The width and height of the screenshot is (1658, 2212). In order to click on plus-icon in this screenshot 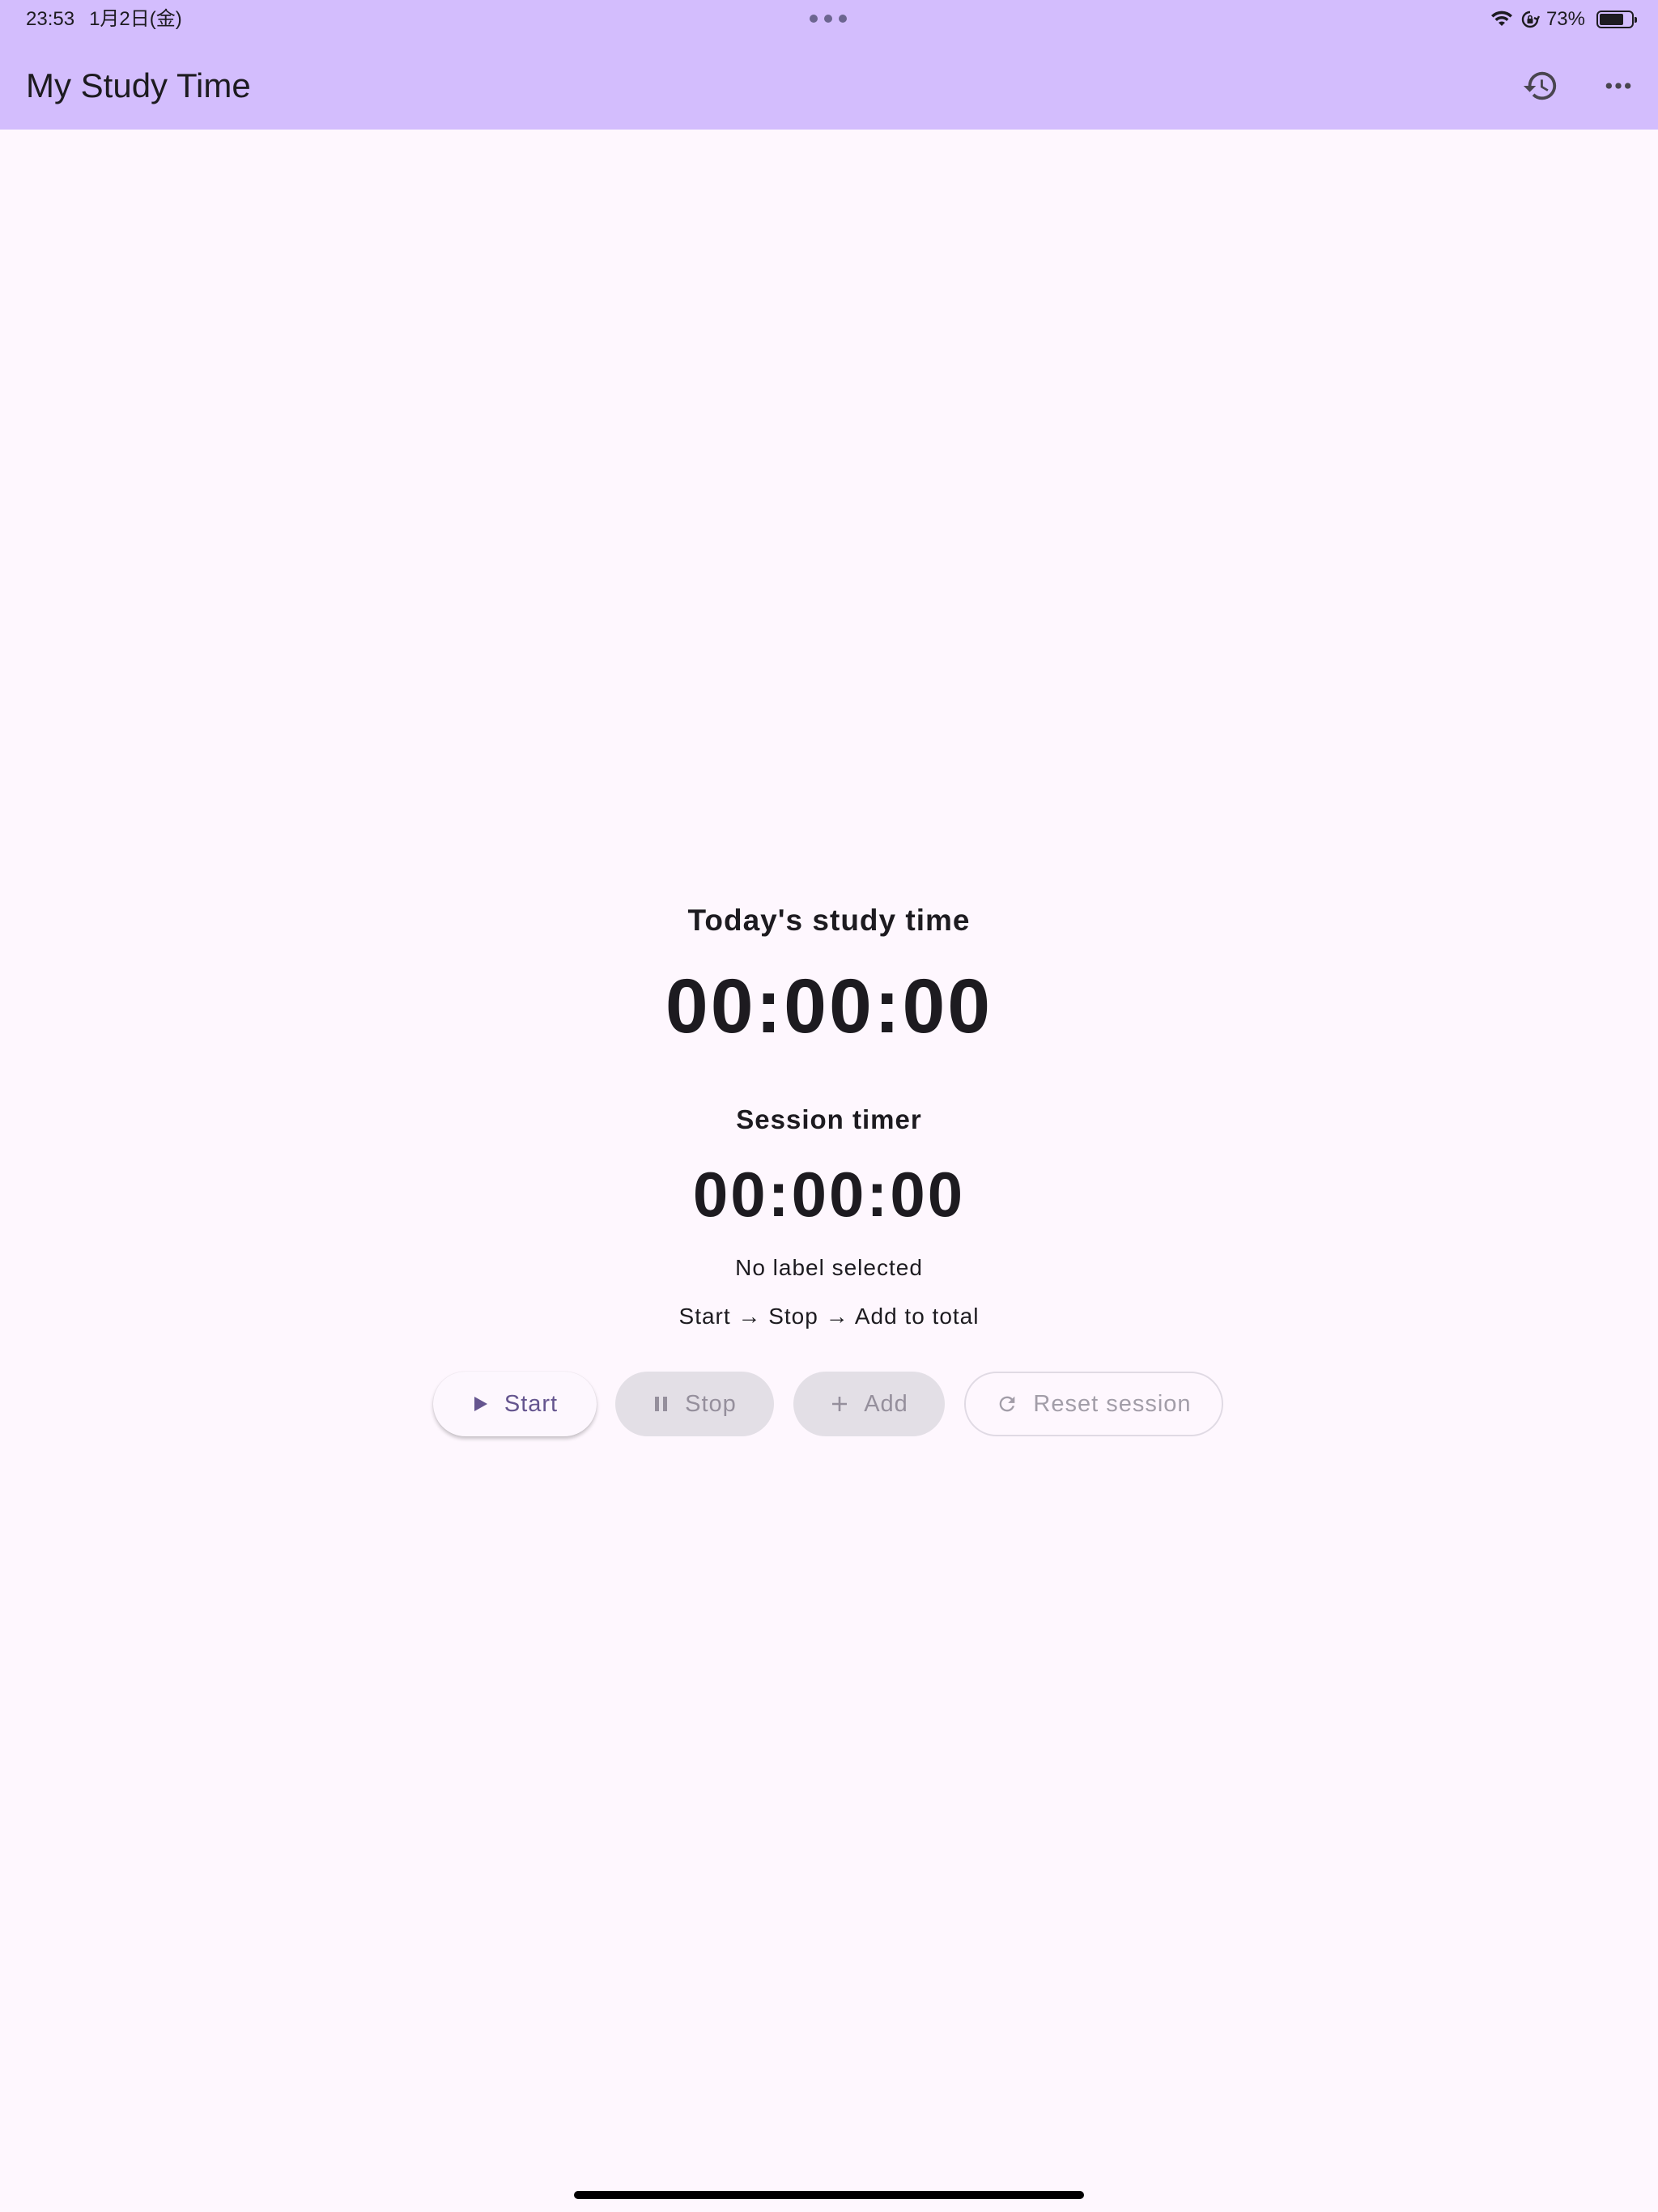, I will do `click(839, 1404)`.